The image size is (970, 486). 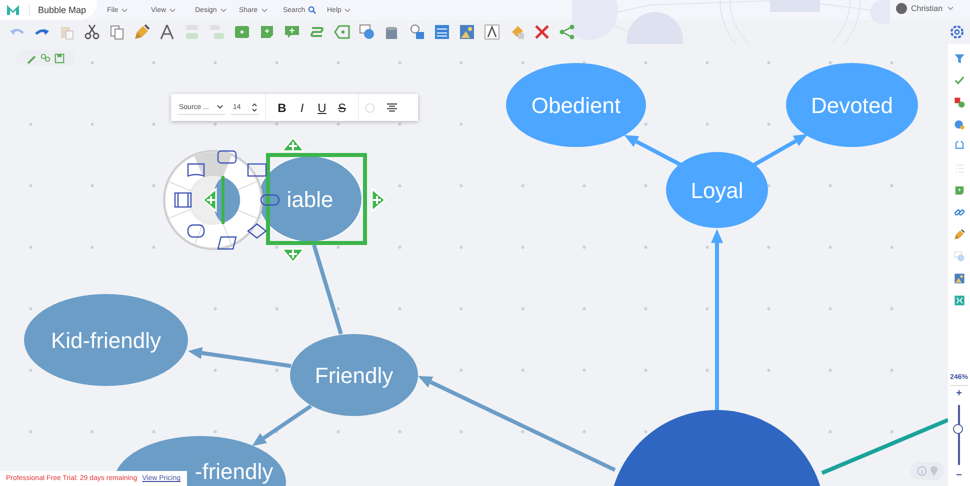 I want to click on bubble-label: Friendly, so click(x=354, y=375).